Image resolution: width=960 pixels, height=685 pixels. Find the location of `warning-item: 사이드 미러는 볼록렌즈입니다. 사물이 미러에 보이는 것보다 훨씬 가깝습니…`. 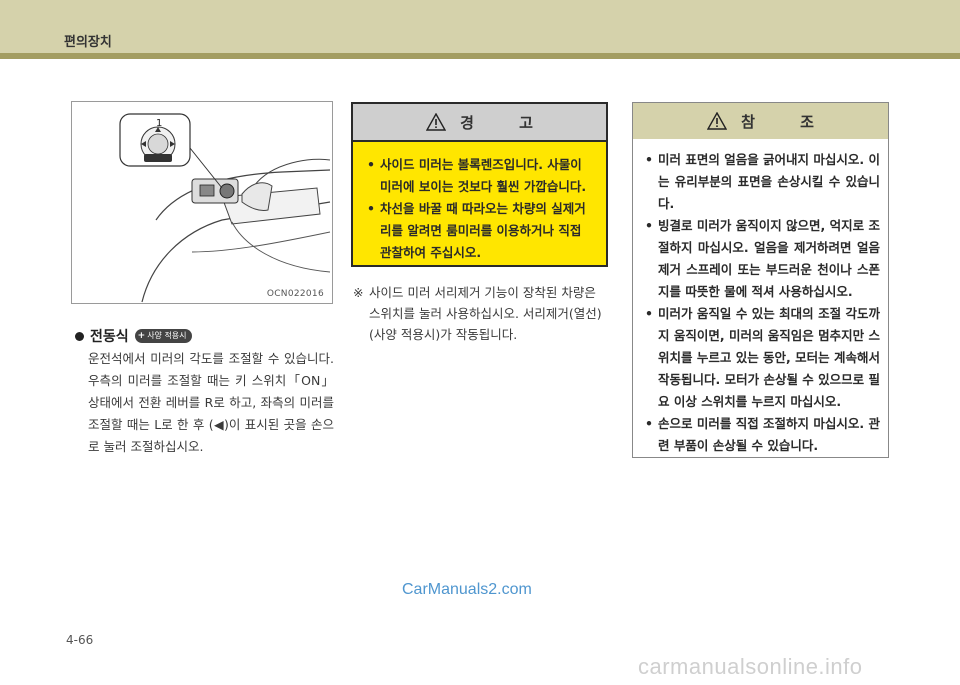

warning-item: 사이드 미러는 볼록렌즈입니다. 사물이 미러에 보이는 것보다 훨씬 가깝습니… is located at coordinates (481, 176).